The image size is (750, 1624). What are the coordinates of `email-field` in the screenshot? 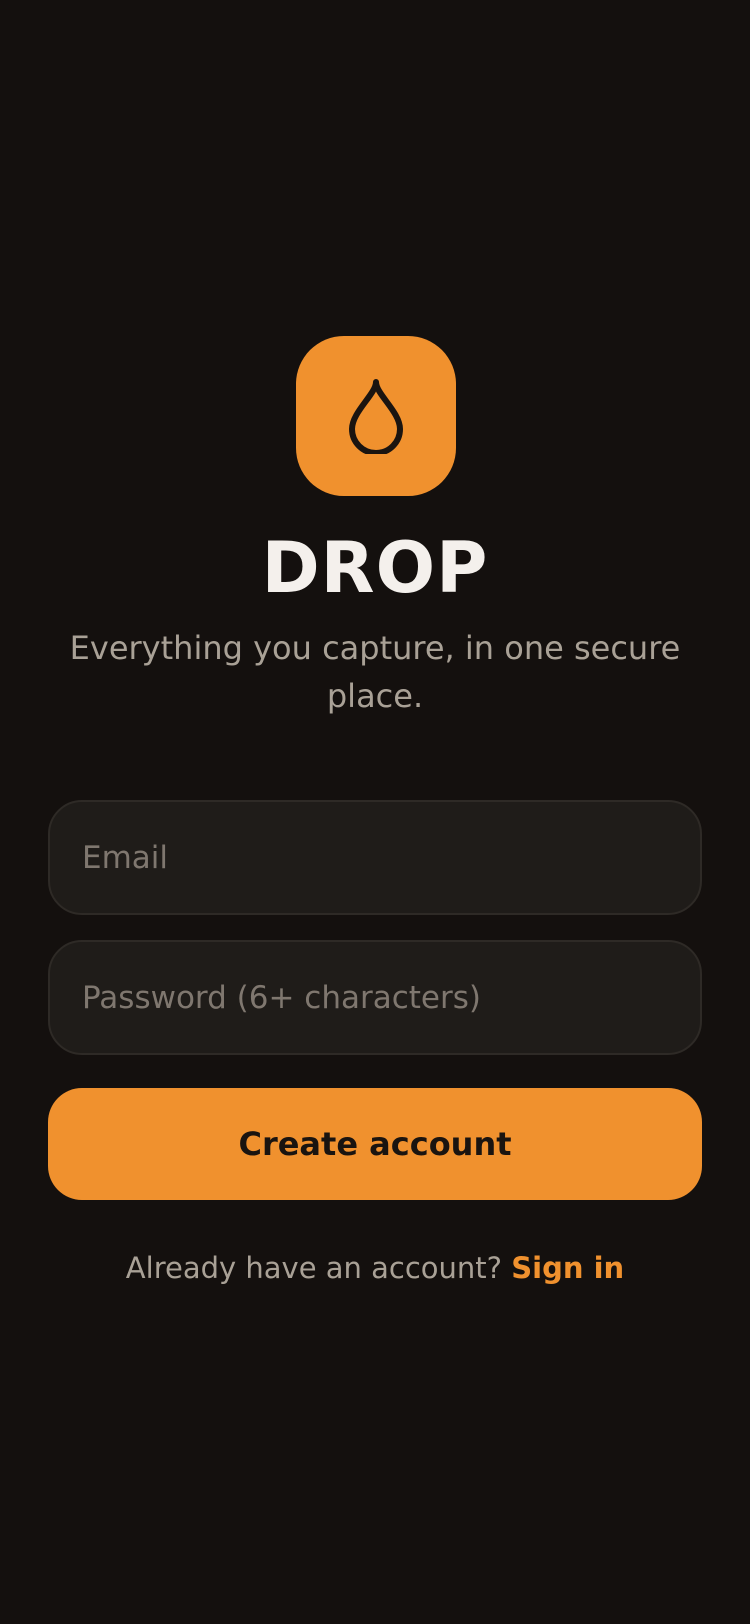 It's located at (375, 857).